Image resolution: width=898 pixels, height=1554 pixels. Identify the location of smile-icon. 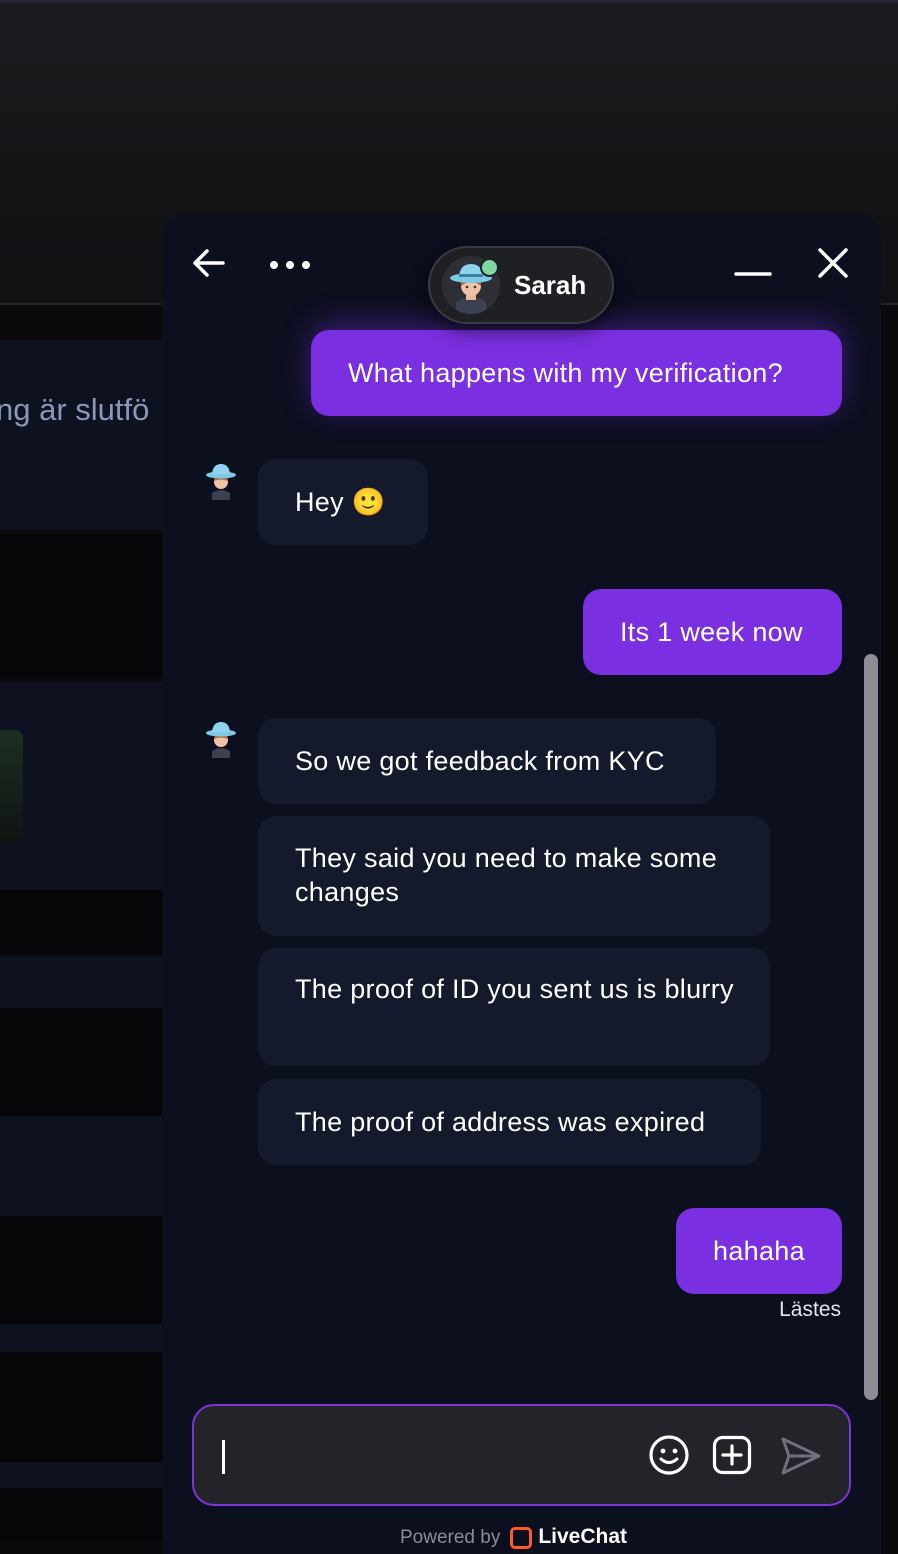
(669, 1455).